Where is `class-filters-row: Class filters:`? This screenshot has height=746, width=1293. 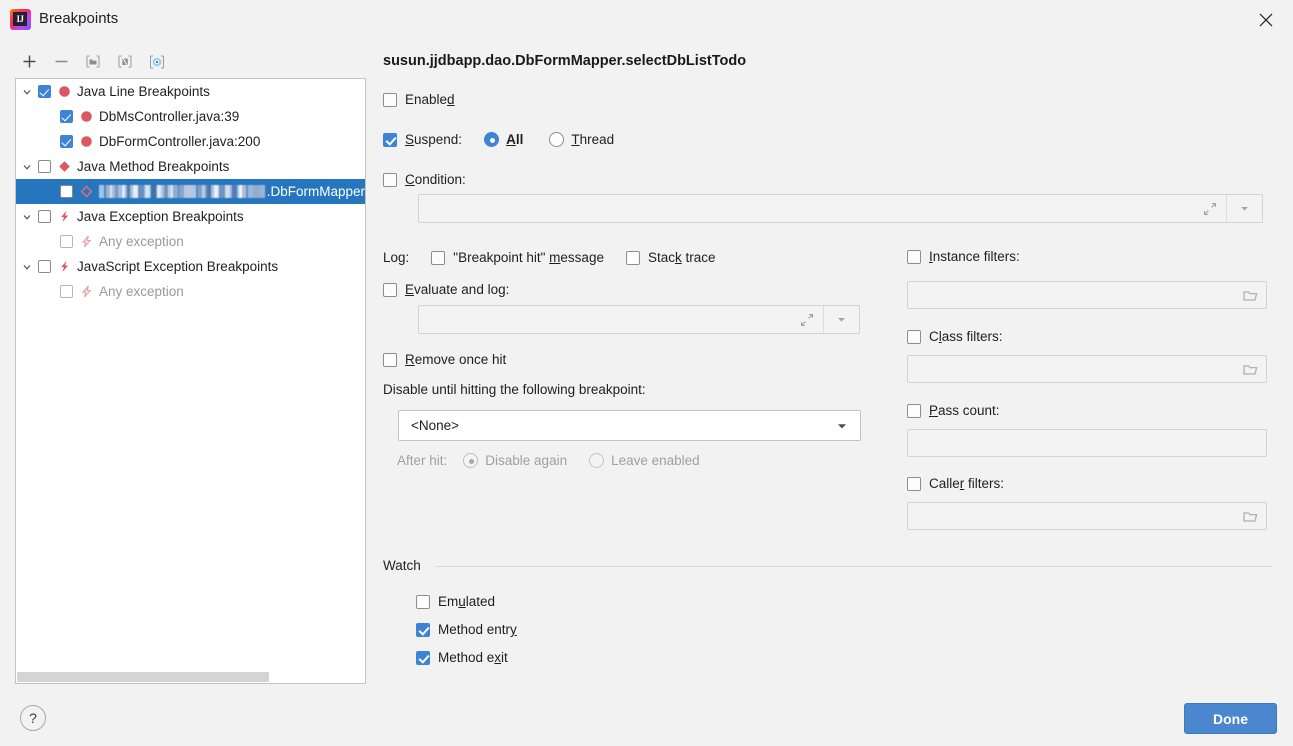 class-filters-row: Class filters: is located at coordinates (955, 336).